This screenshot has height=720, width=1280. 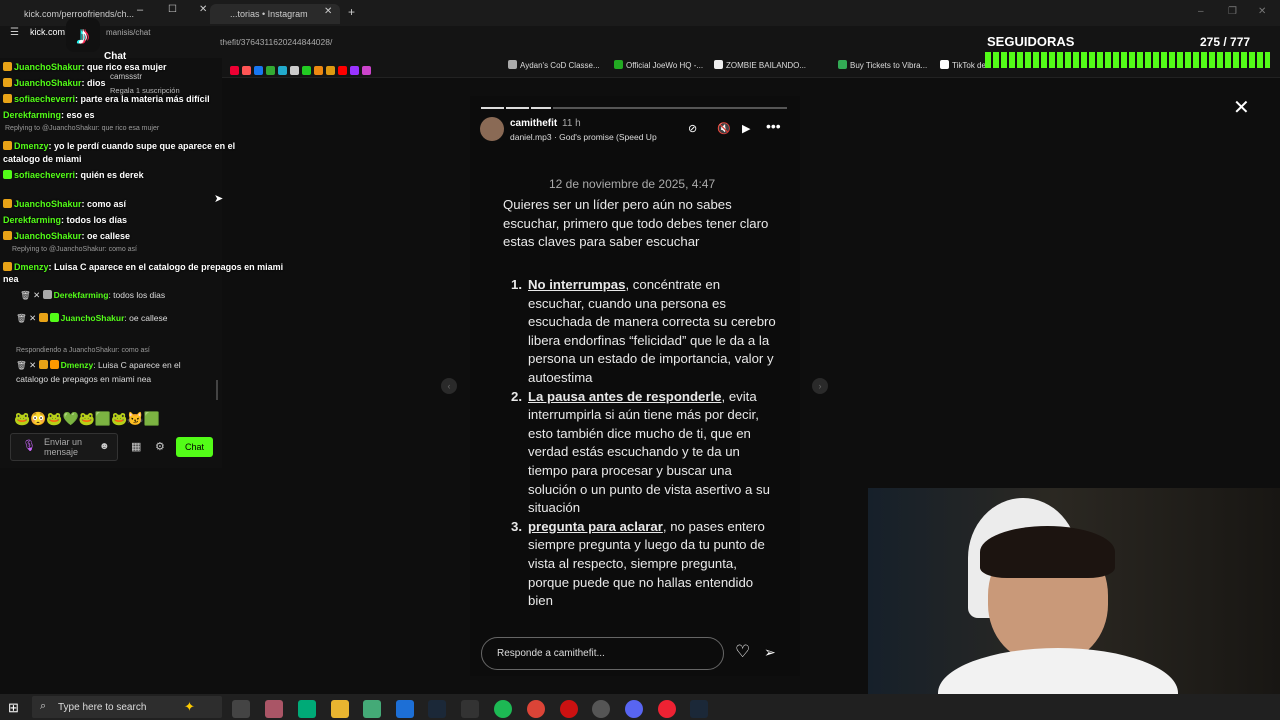 What do you see at coordinates (1241, 107) in the screenshot?
I see `close-icon: ✕` at bounding box center [1241, 107].